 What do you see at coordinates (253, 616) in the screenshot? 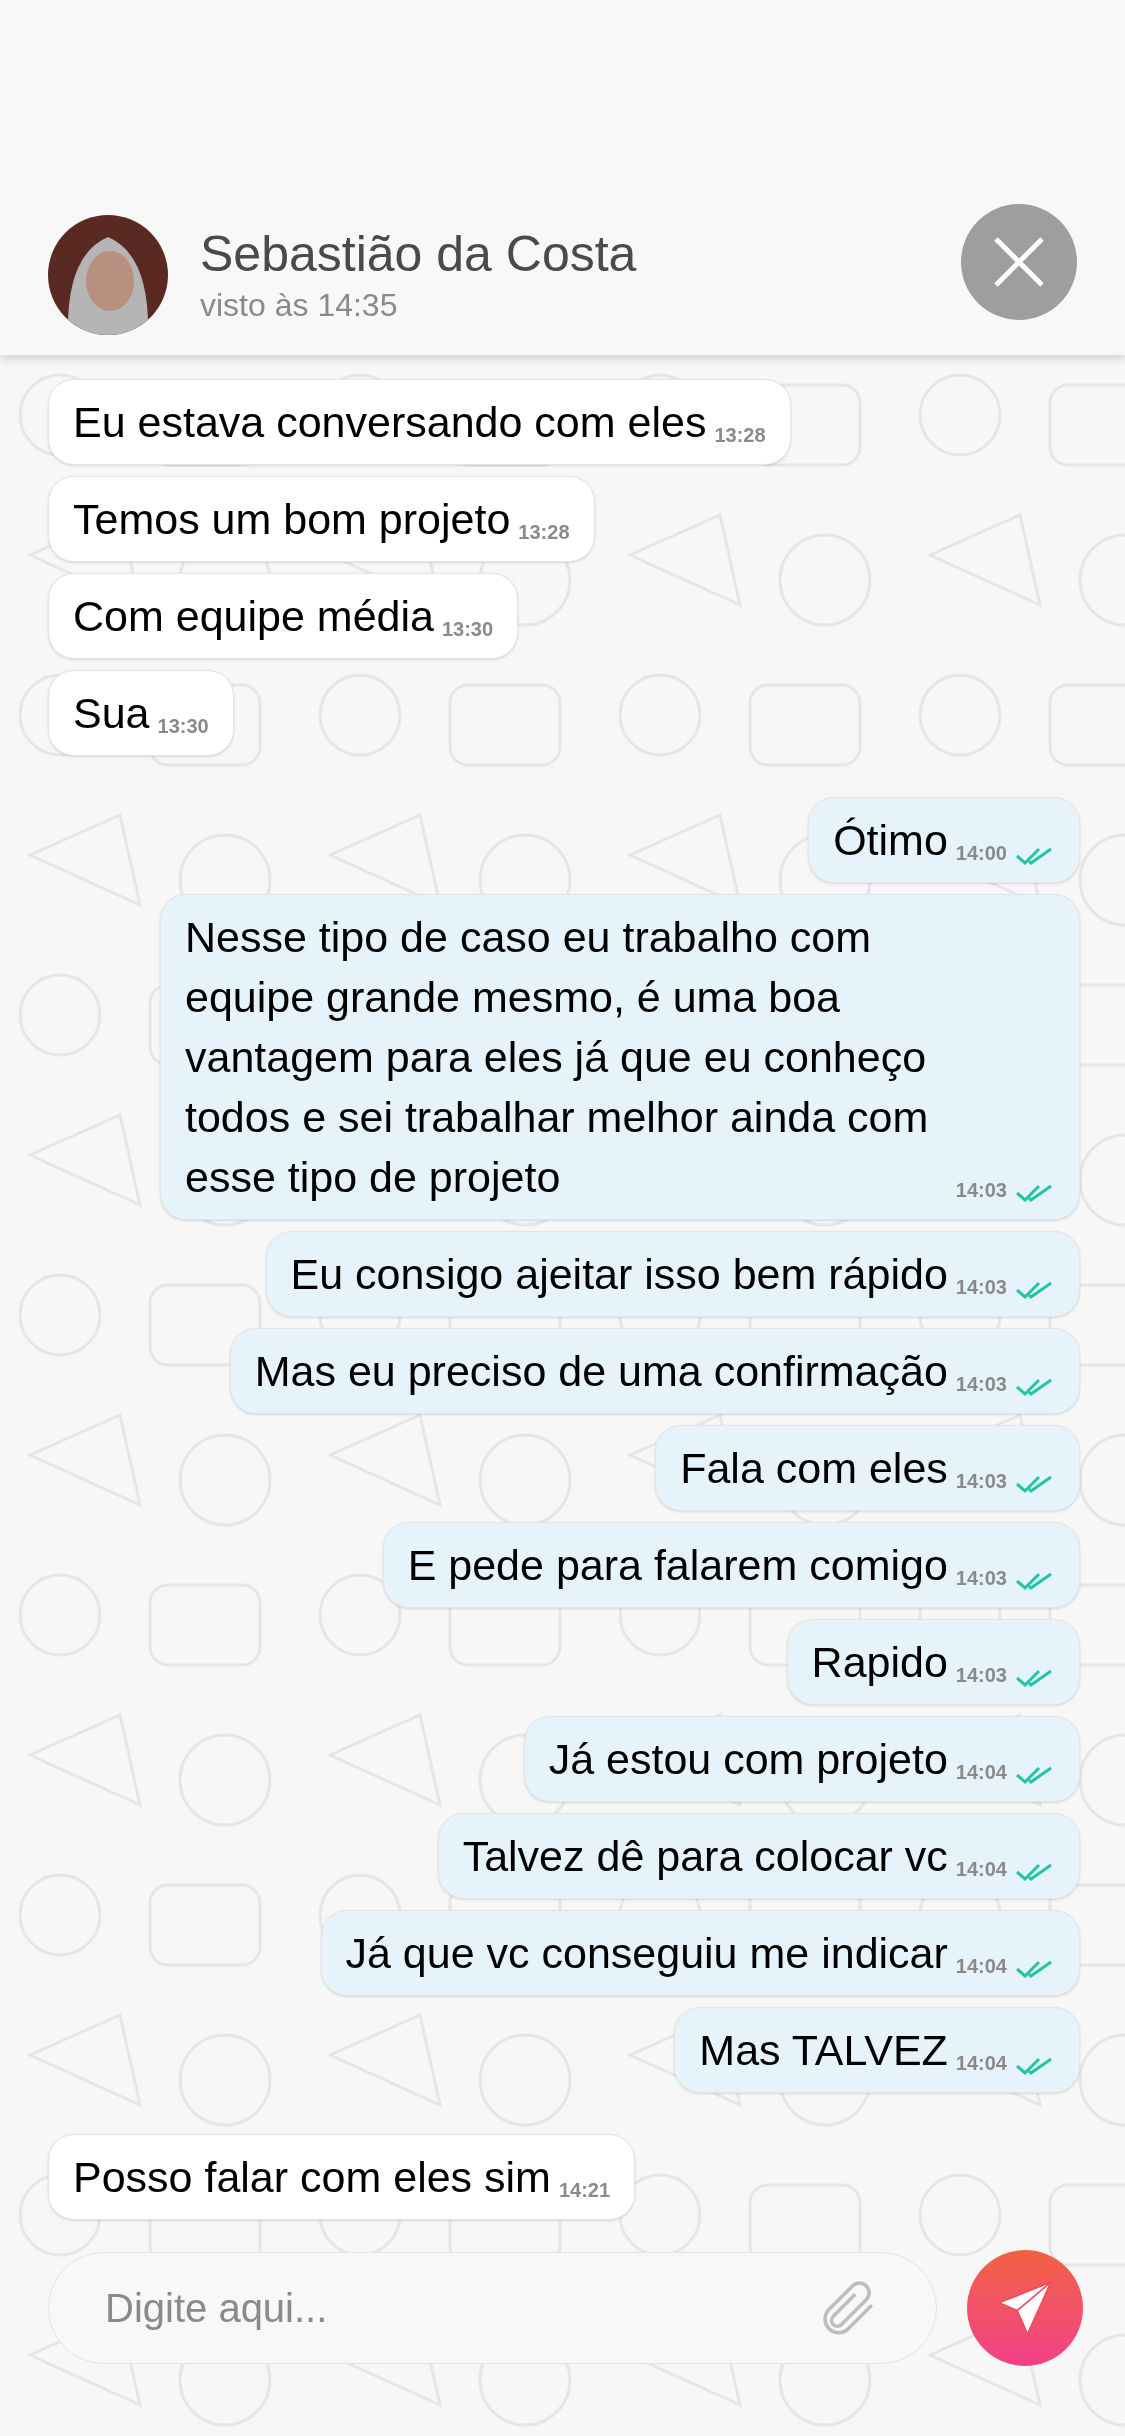
I see `message-text: Com equipe média` at bounding box center [253, 616].